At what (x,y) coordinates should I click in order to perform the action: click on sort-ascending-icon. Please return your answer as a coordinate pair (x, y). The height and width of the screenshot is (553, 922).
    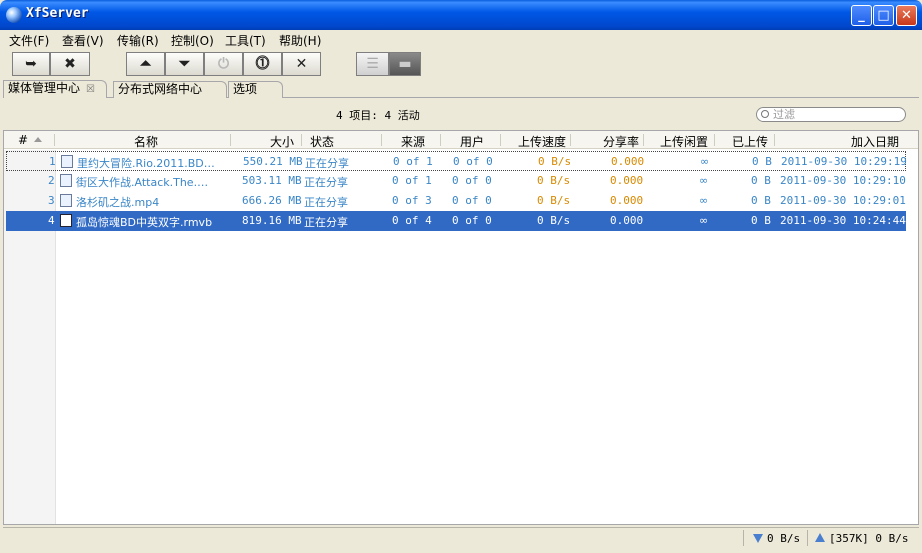
    Looking at the image, I should click on (38, 139).